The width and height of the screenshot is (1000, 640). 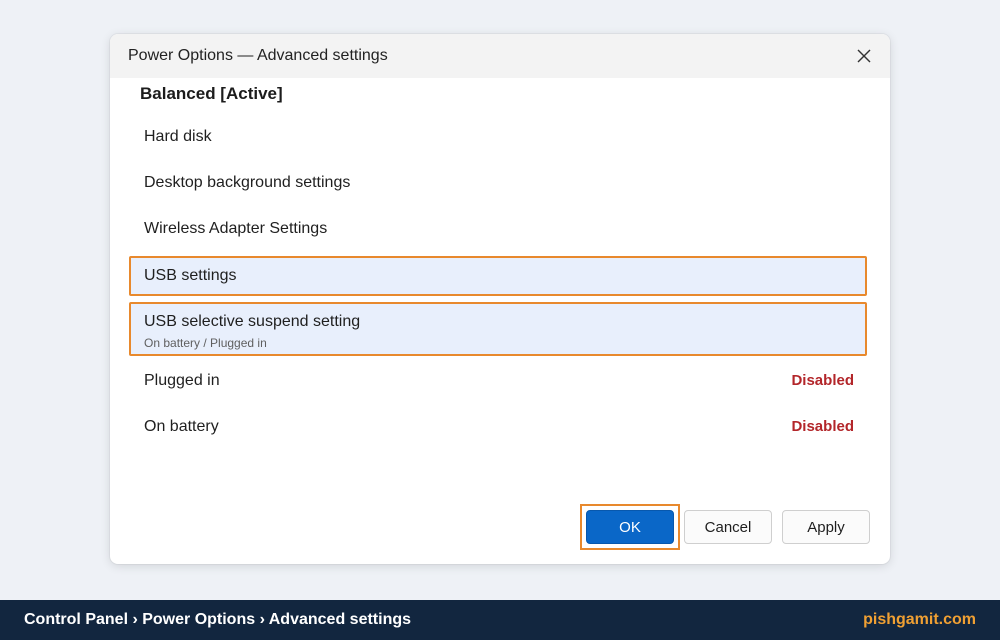 What do you see at coordinates (258, 55) in the screenshot?
I see `dialog-title: Power Options — Advanced settings` at bounding box center [258, 55].